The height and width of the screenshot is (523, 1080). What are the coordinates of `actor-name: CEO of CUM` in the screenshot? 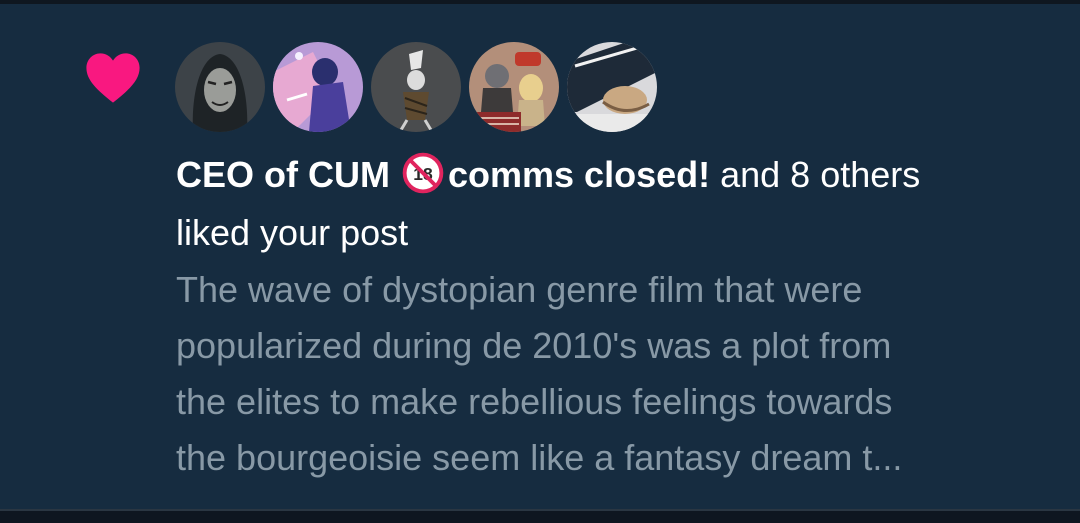 It's located at (283, 174).